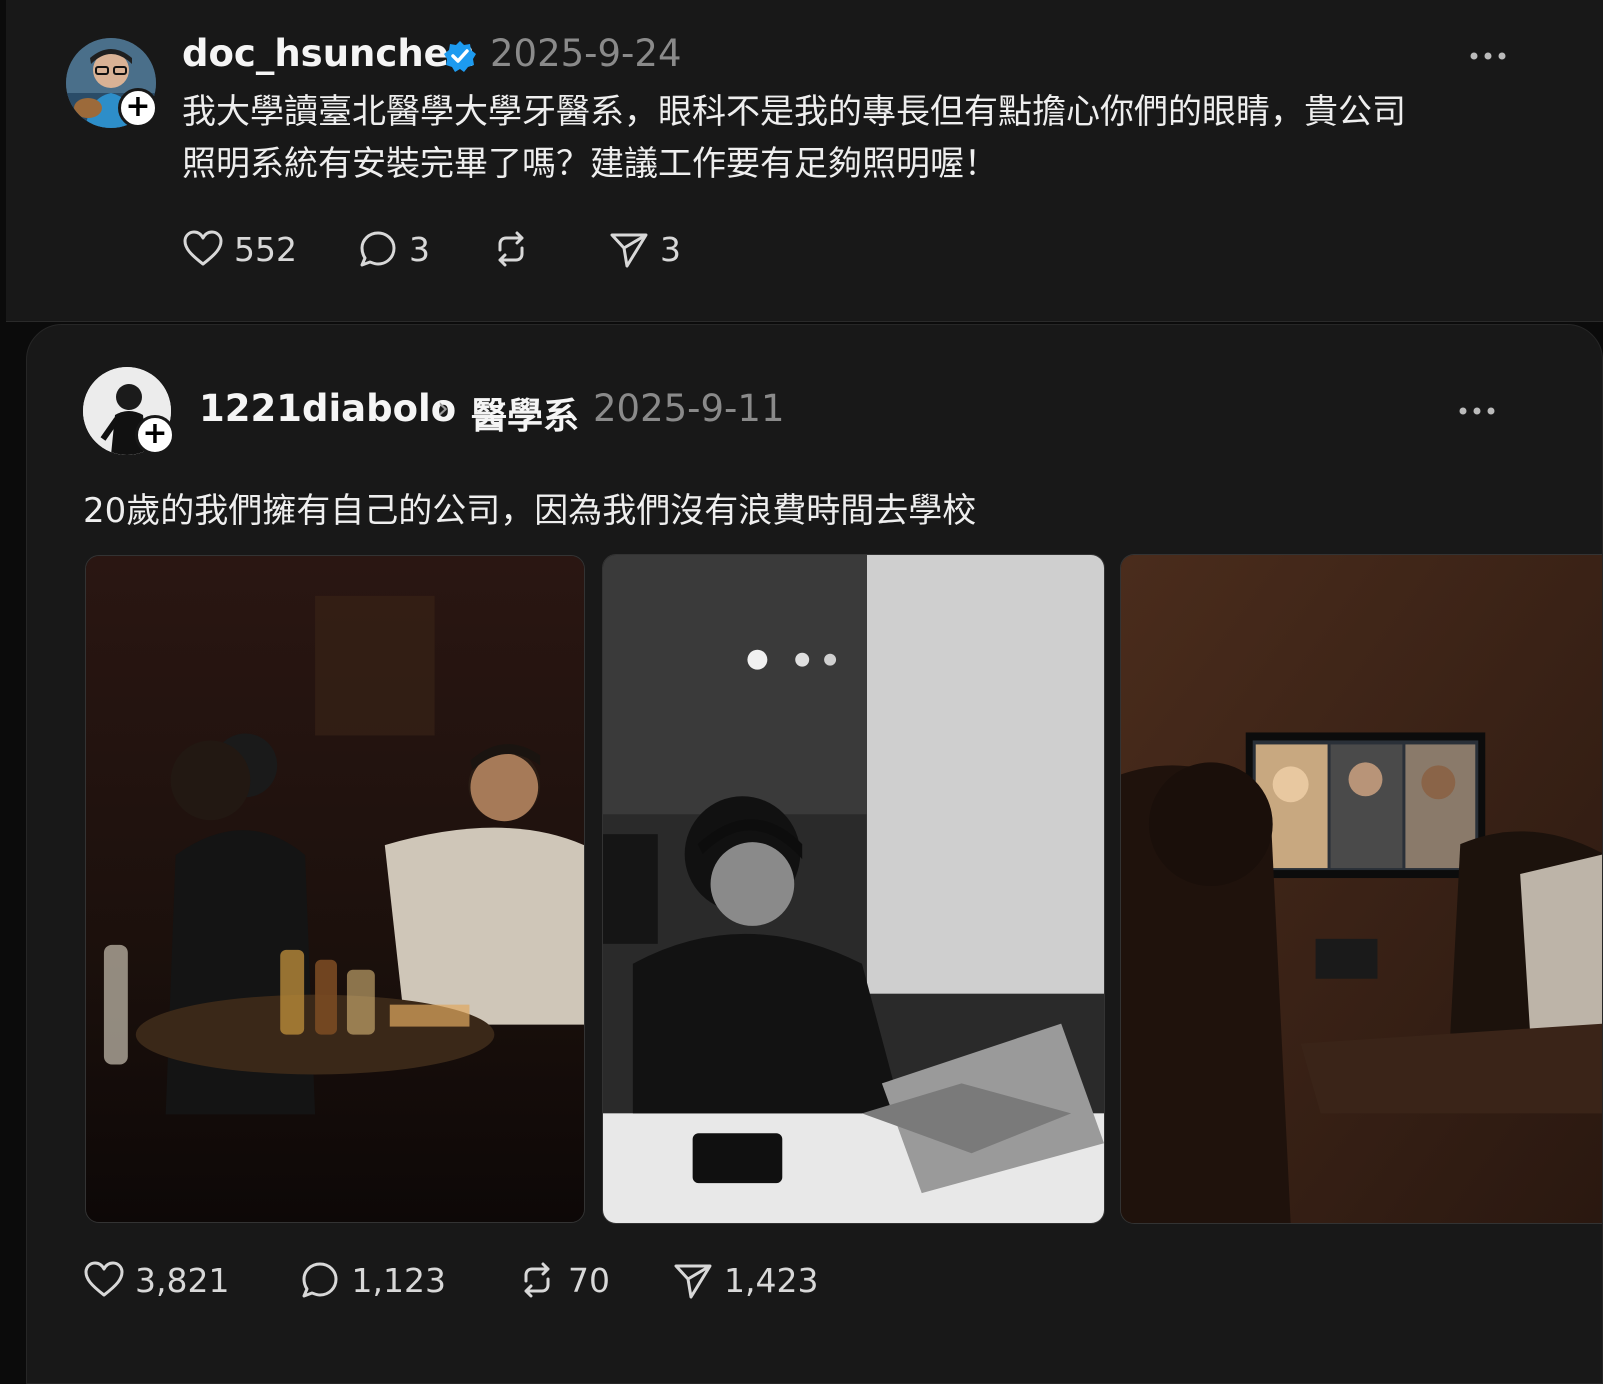  What do you see at coordinates (460, 56) in the screenshot?
I see `verified-badge-icon` at bounding box center [460, 56].